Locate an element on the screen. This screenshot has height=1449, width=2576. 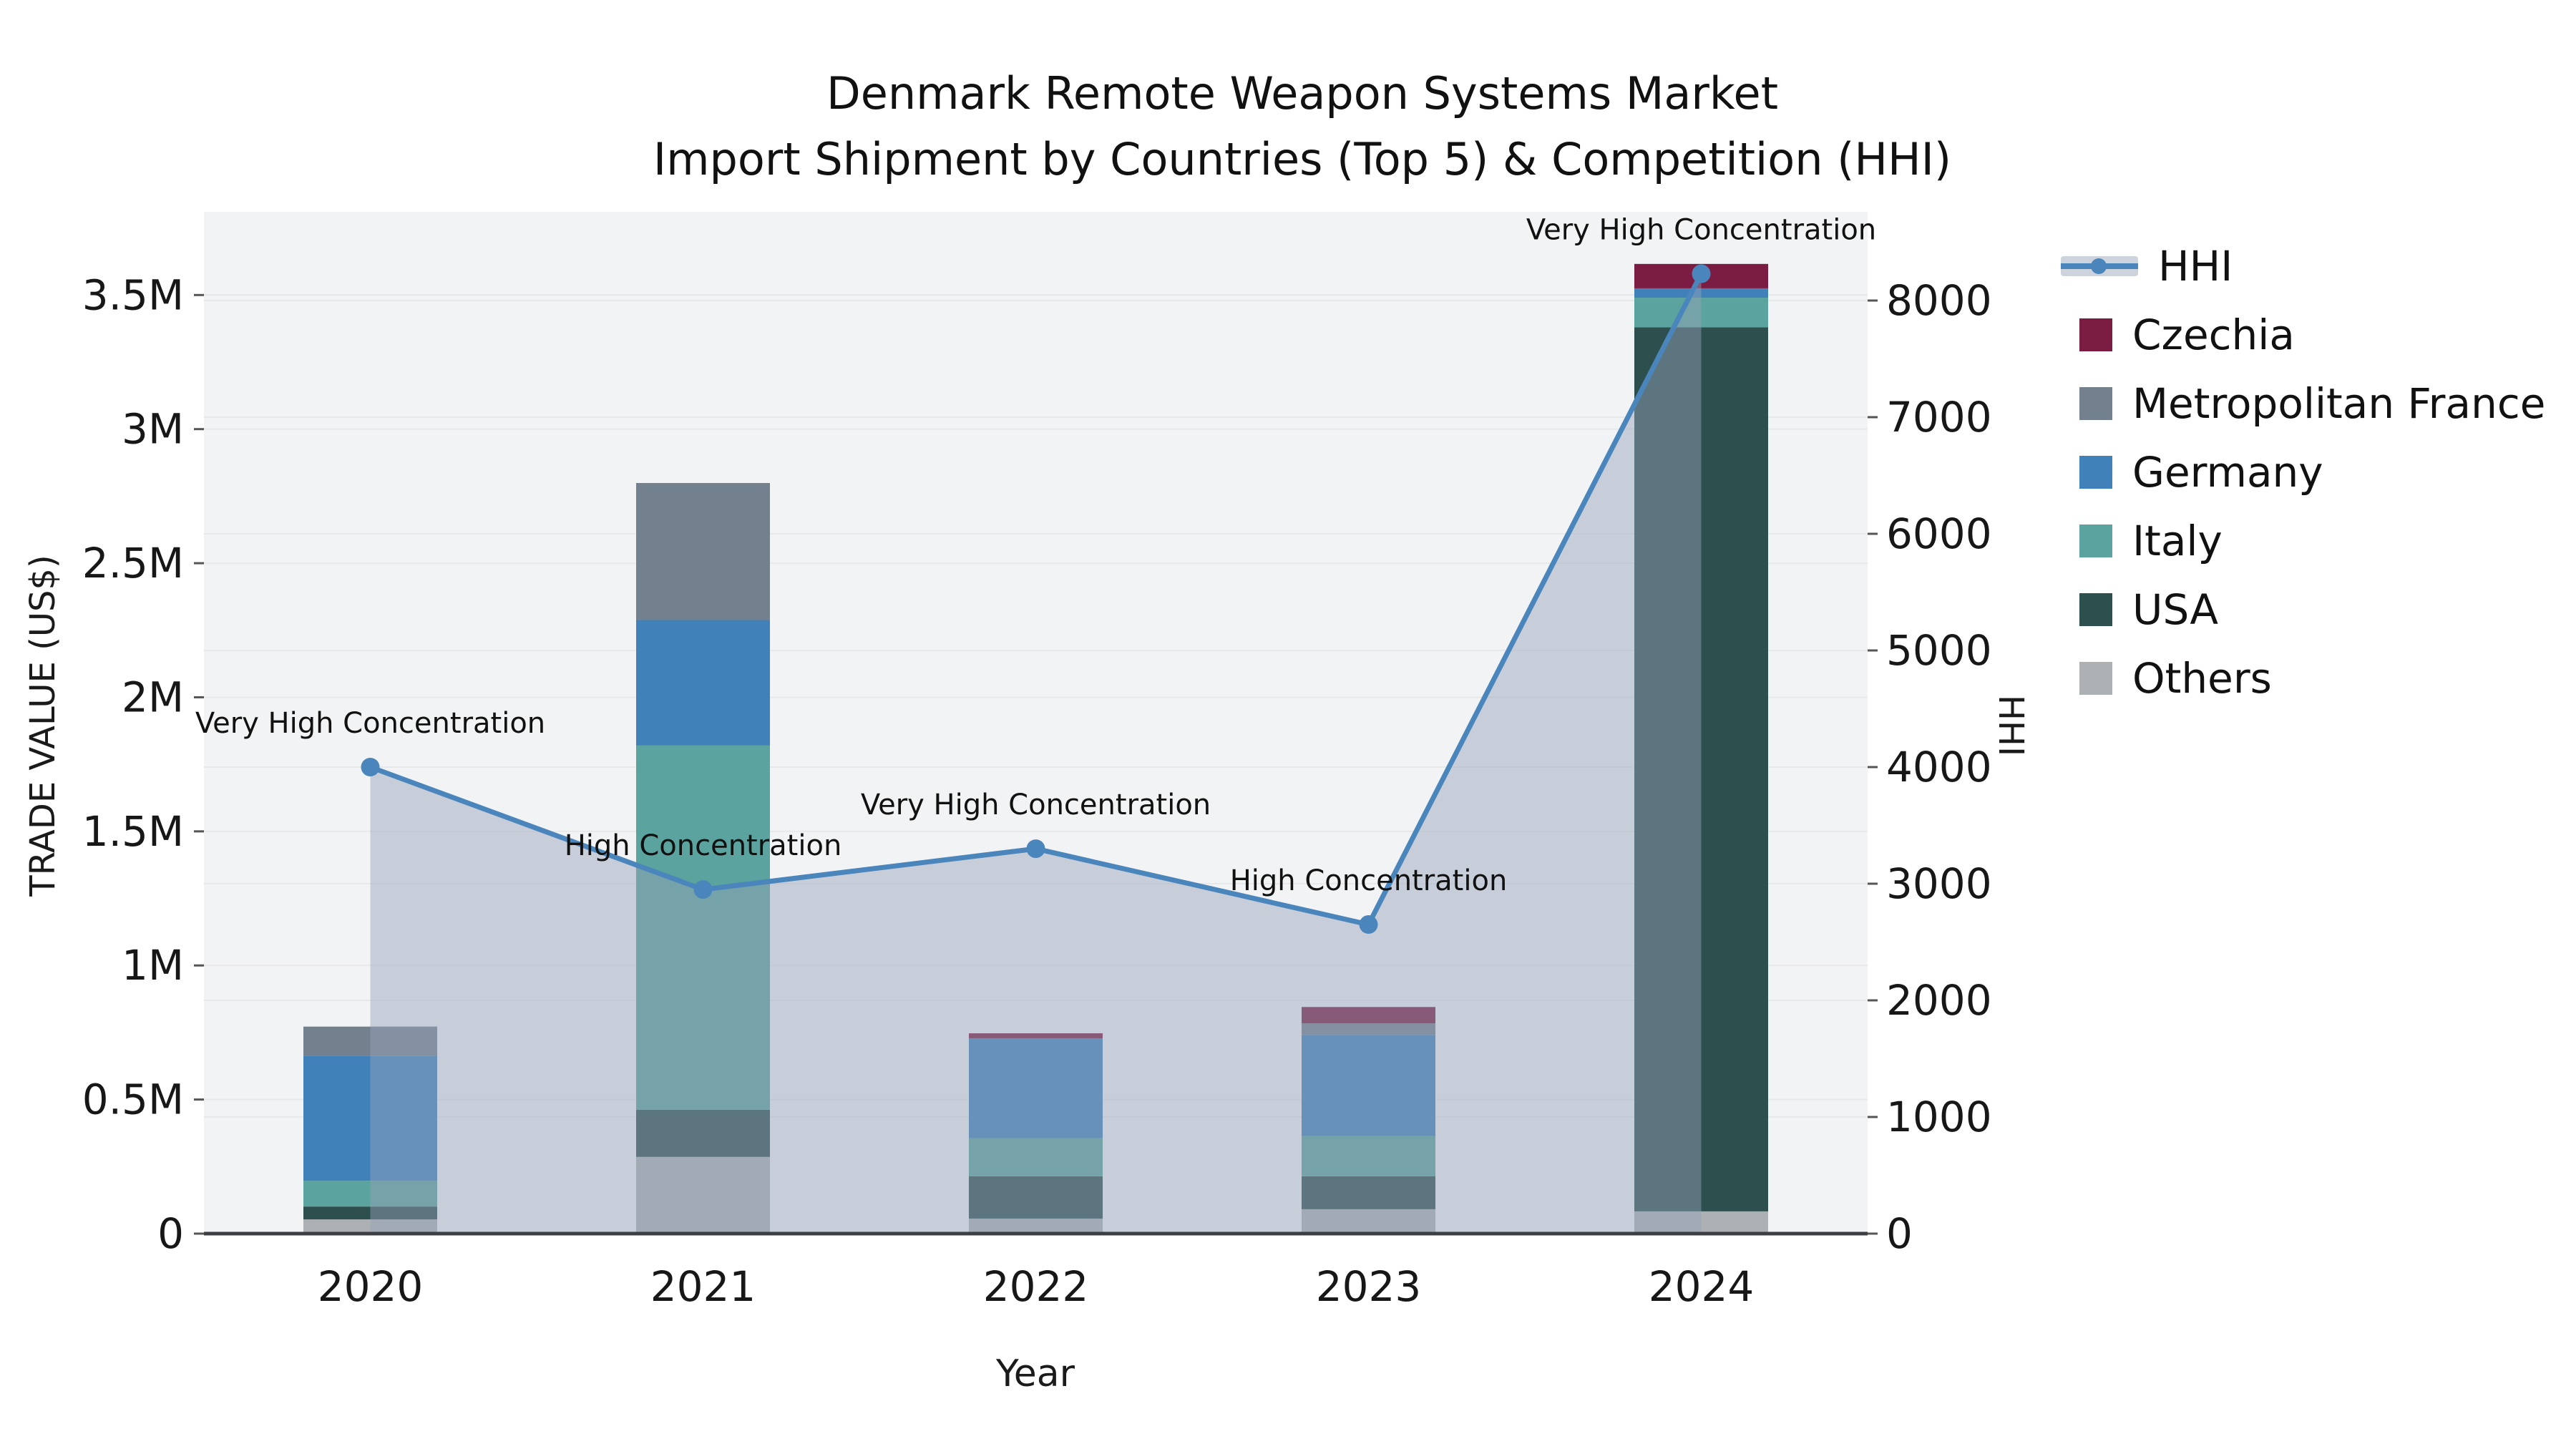
annotation-2023: High Concentration is located at coordinates (1369, 880).